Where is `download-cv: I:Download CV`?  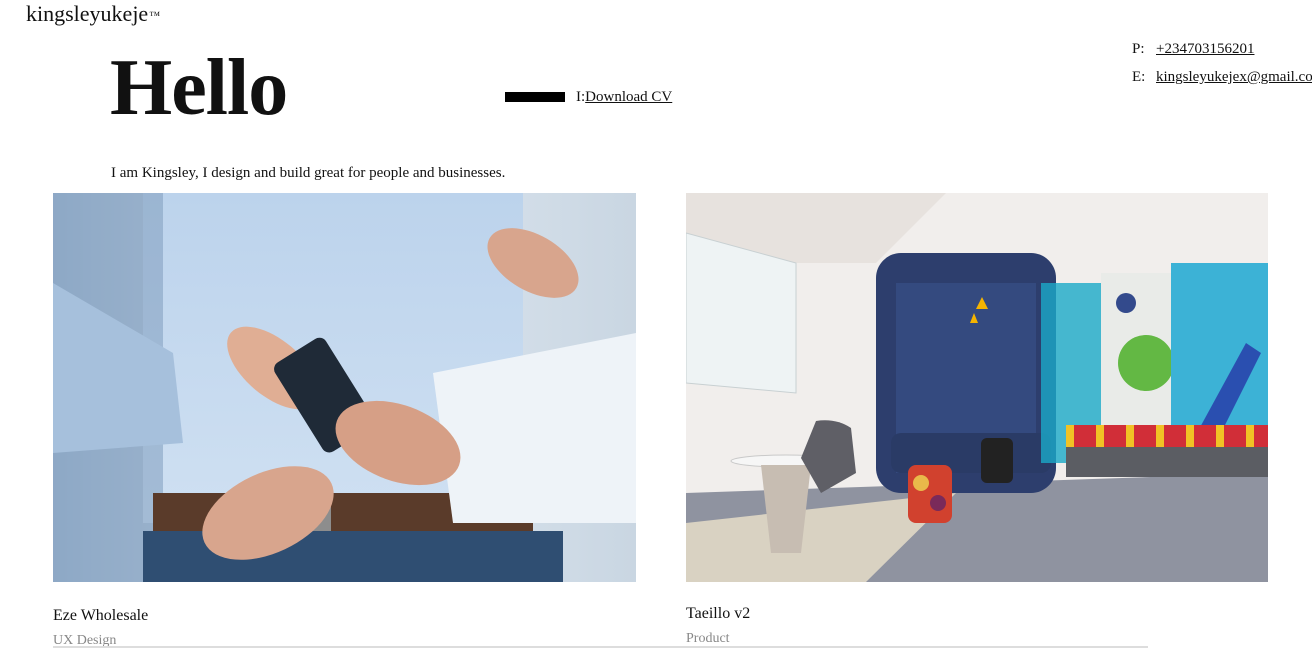
download-cv: I:Download CV is located at coordinates (624, 97).